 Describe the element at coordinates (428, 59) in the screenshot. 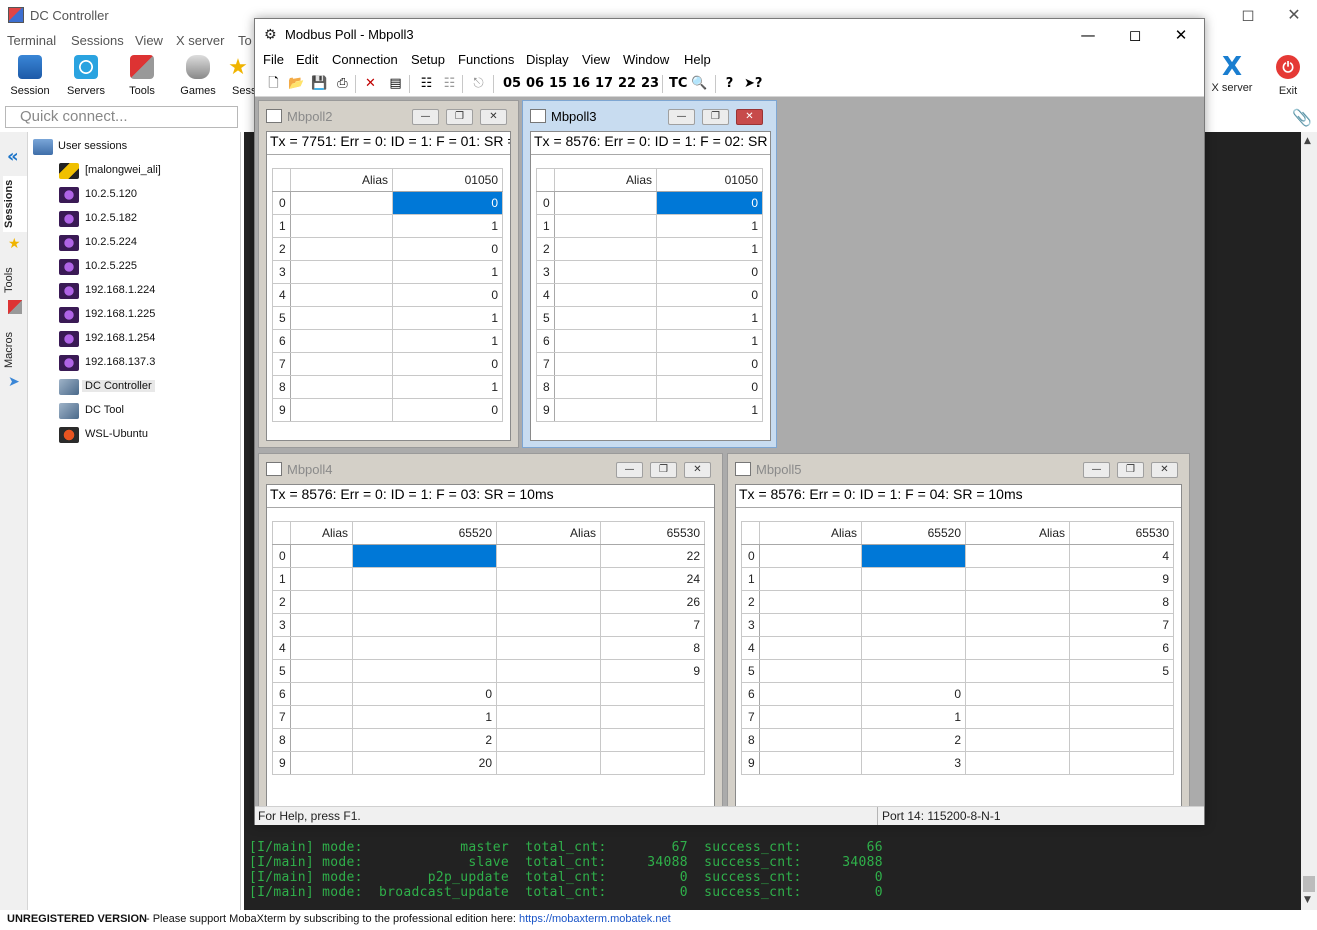

I see `menu-setup: Setup` at that location.